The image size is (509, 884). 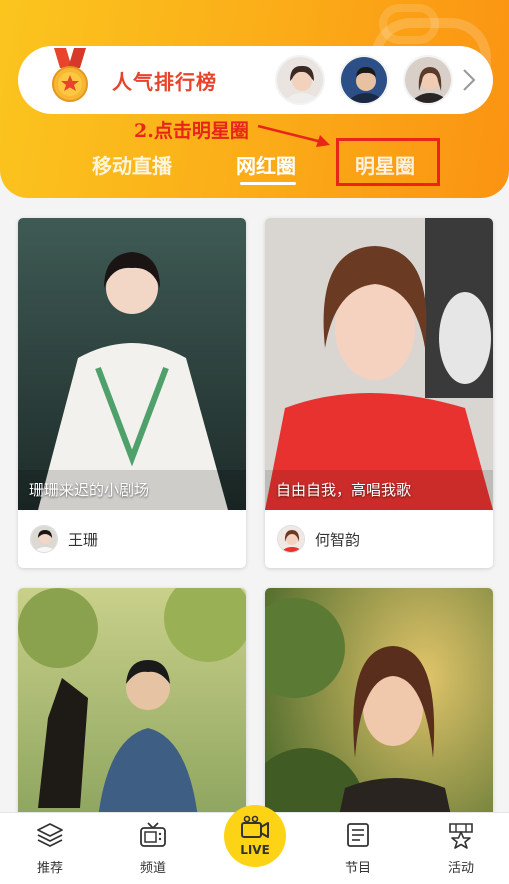 What do you see at coordinates (70, 75) in the screenshot?
I see `medal-icon` at bounding box center [70, 75].